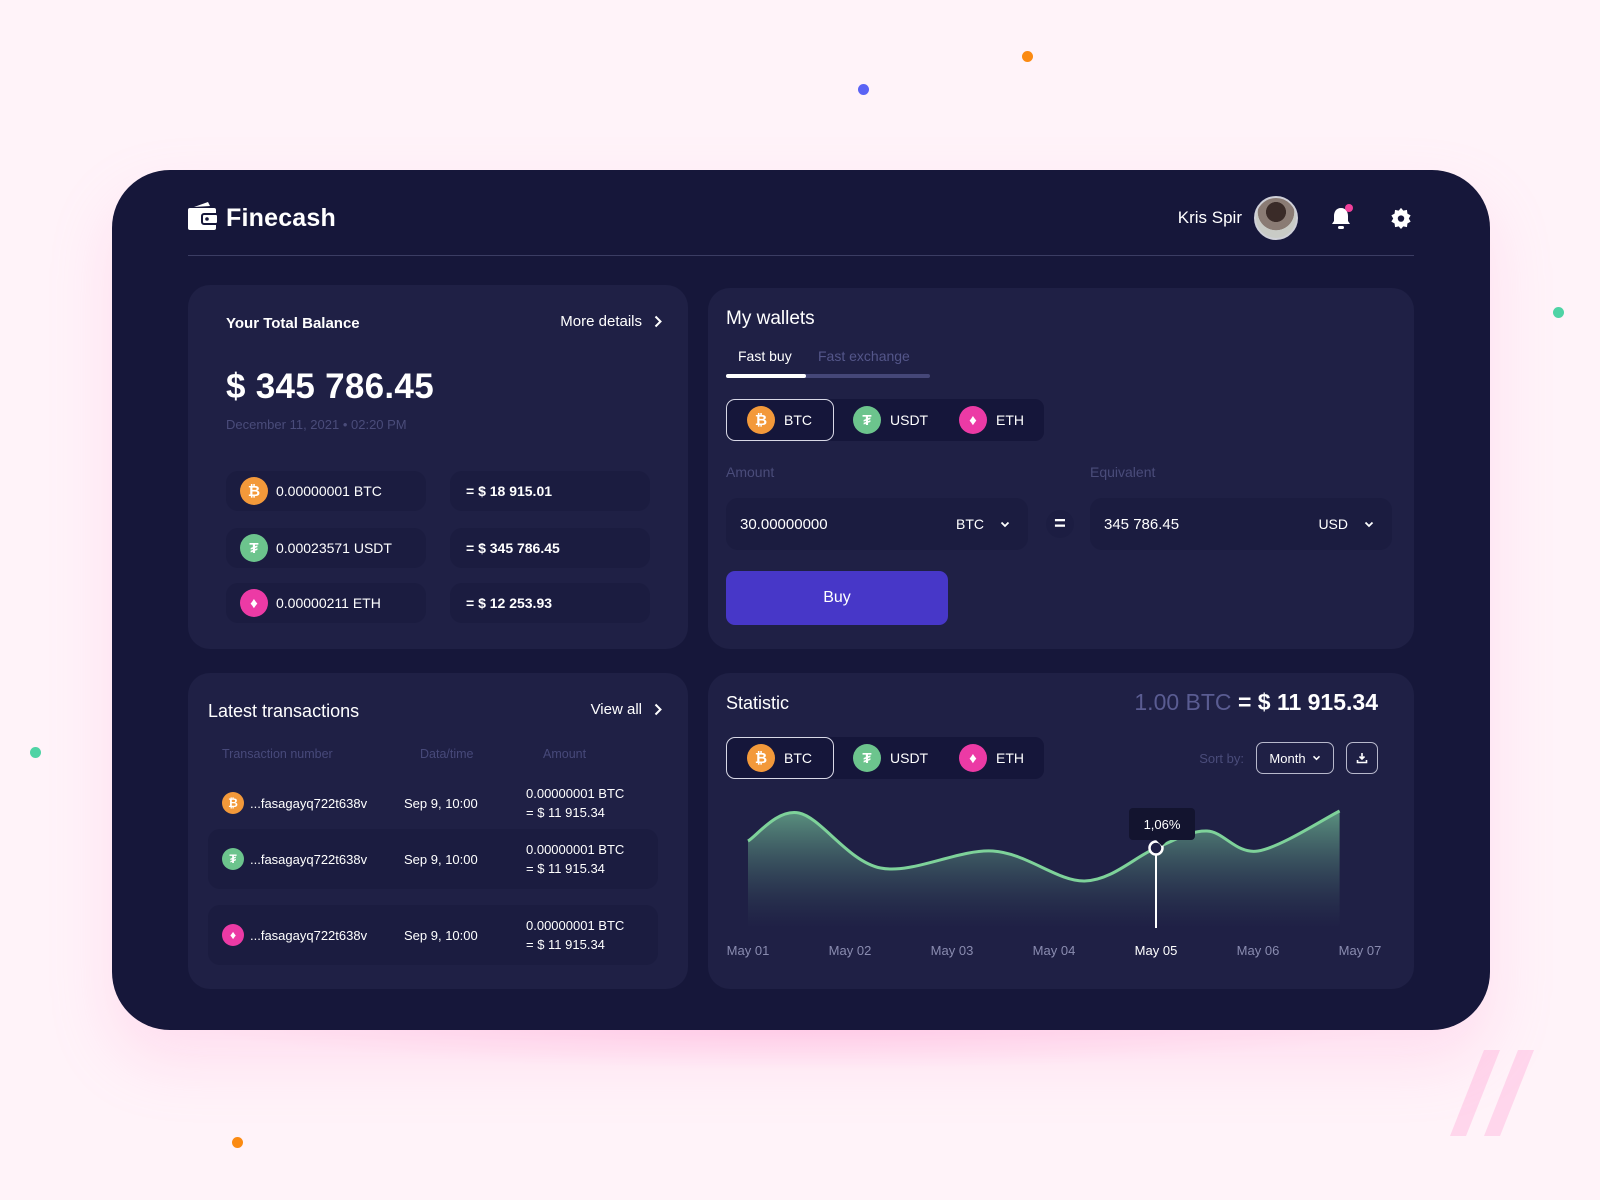 This screenshot has width=1600, height=1200. I want to click on balance-title: Your Total Balance, so click(293, 323).